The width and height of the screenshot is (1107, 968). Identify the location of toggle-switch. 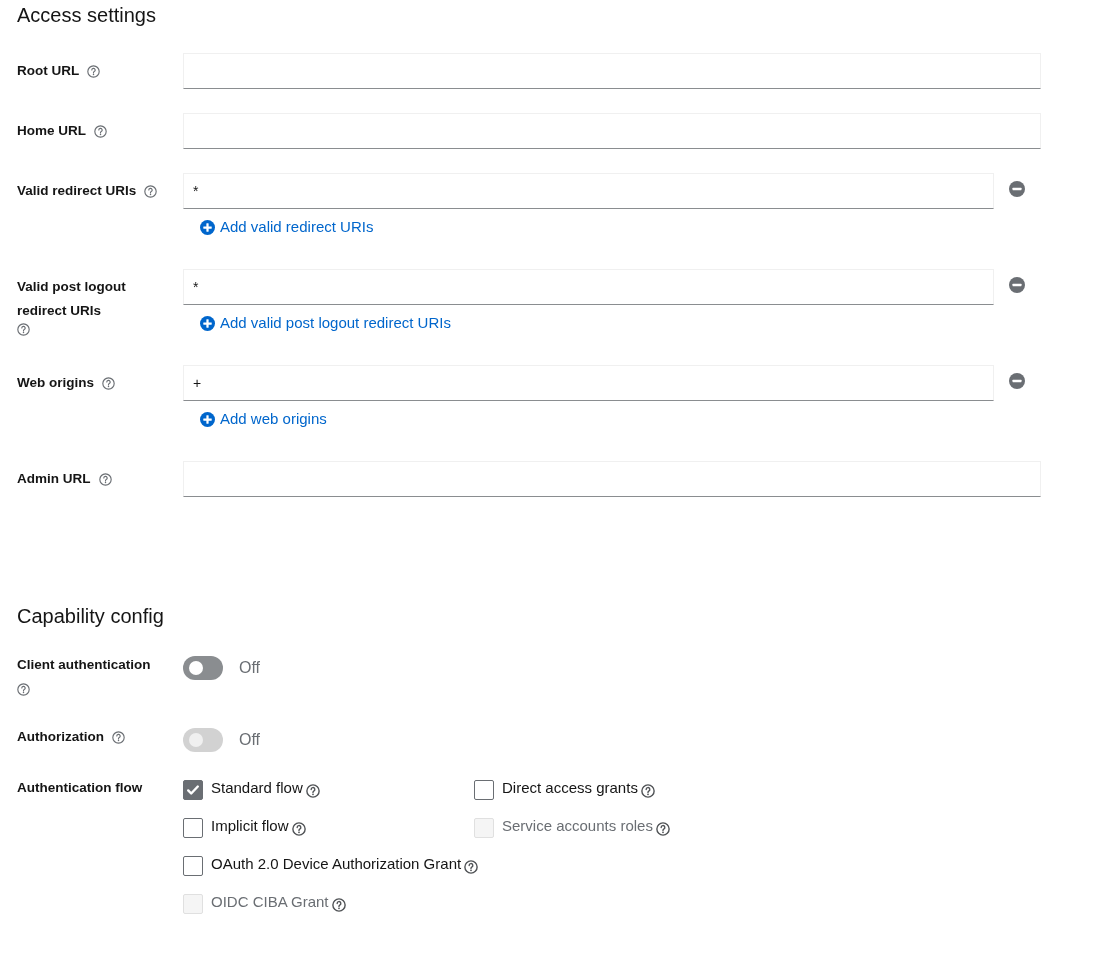
(203, 668).